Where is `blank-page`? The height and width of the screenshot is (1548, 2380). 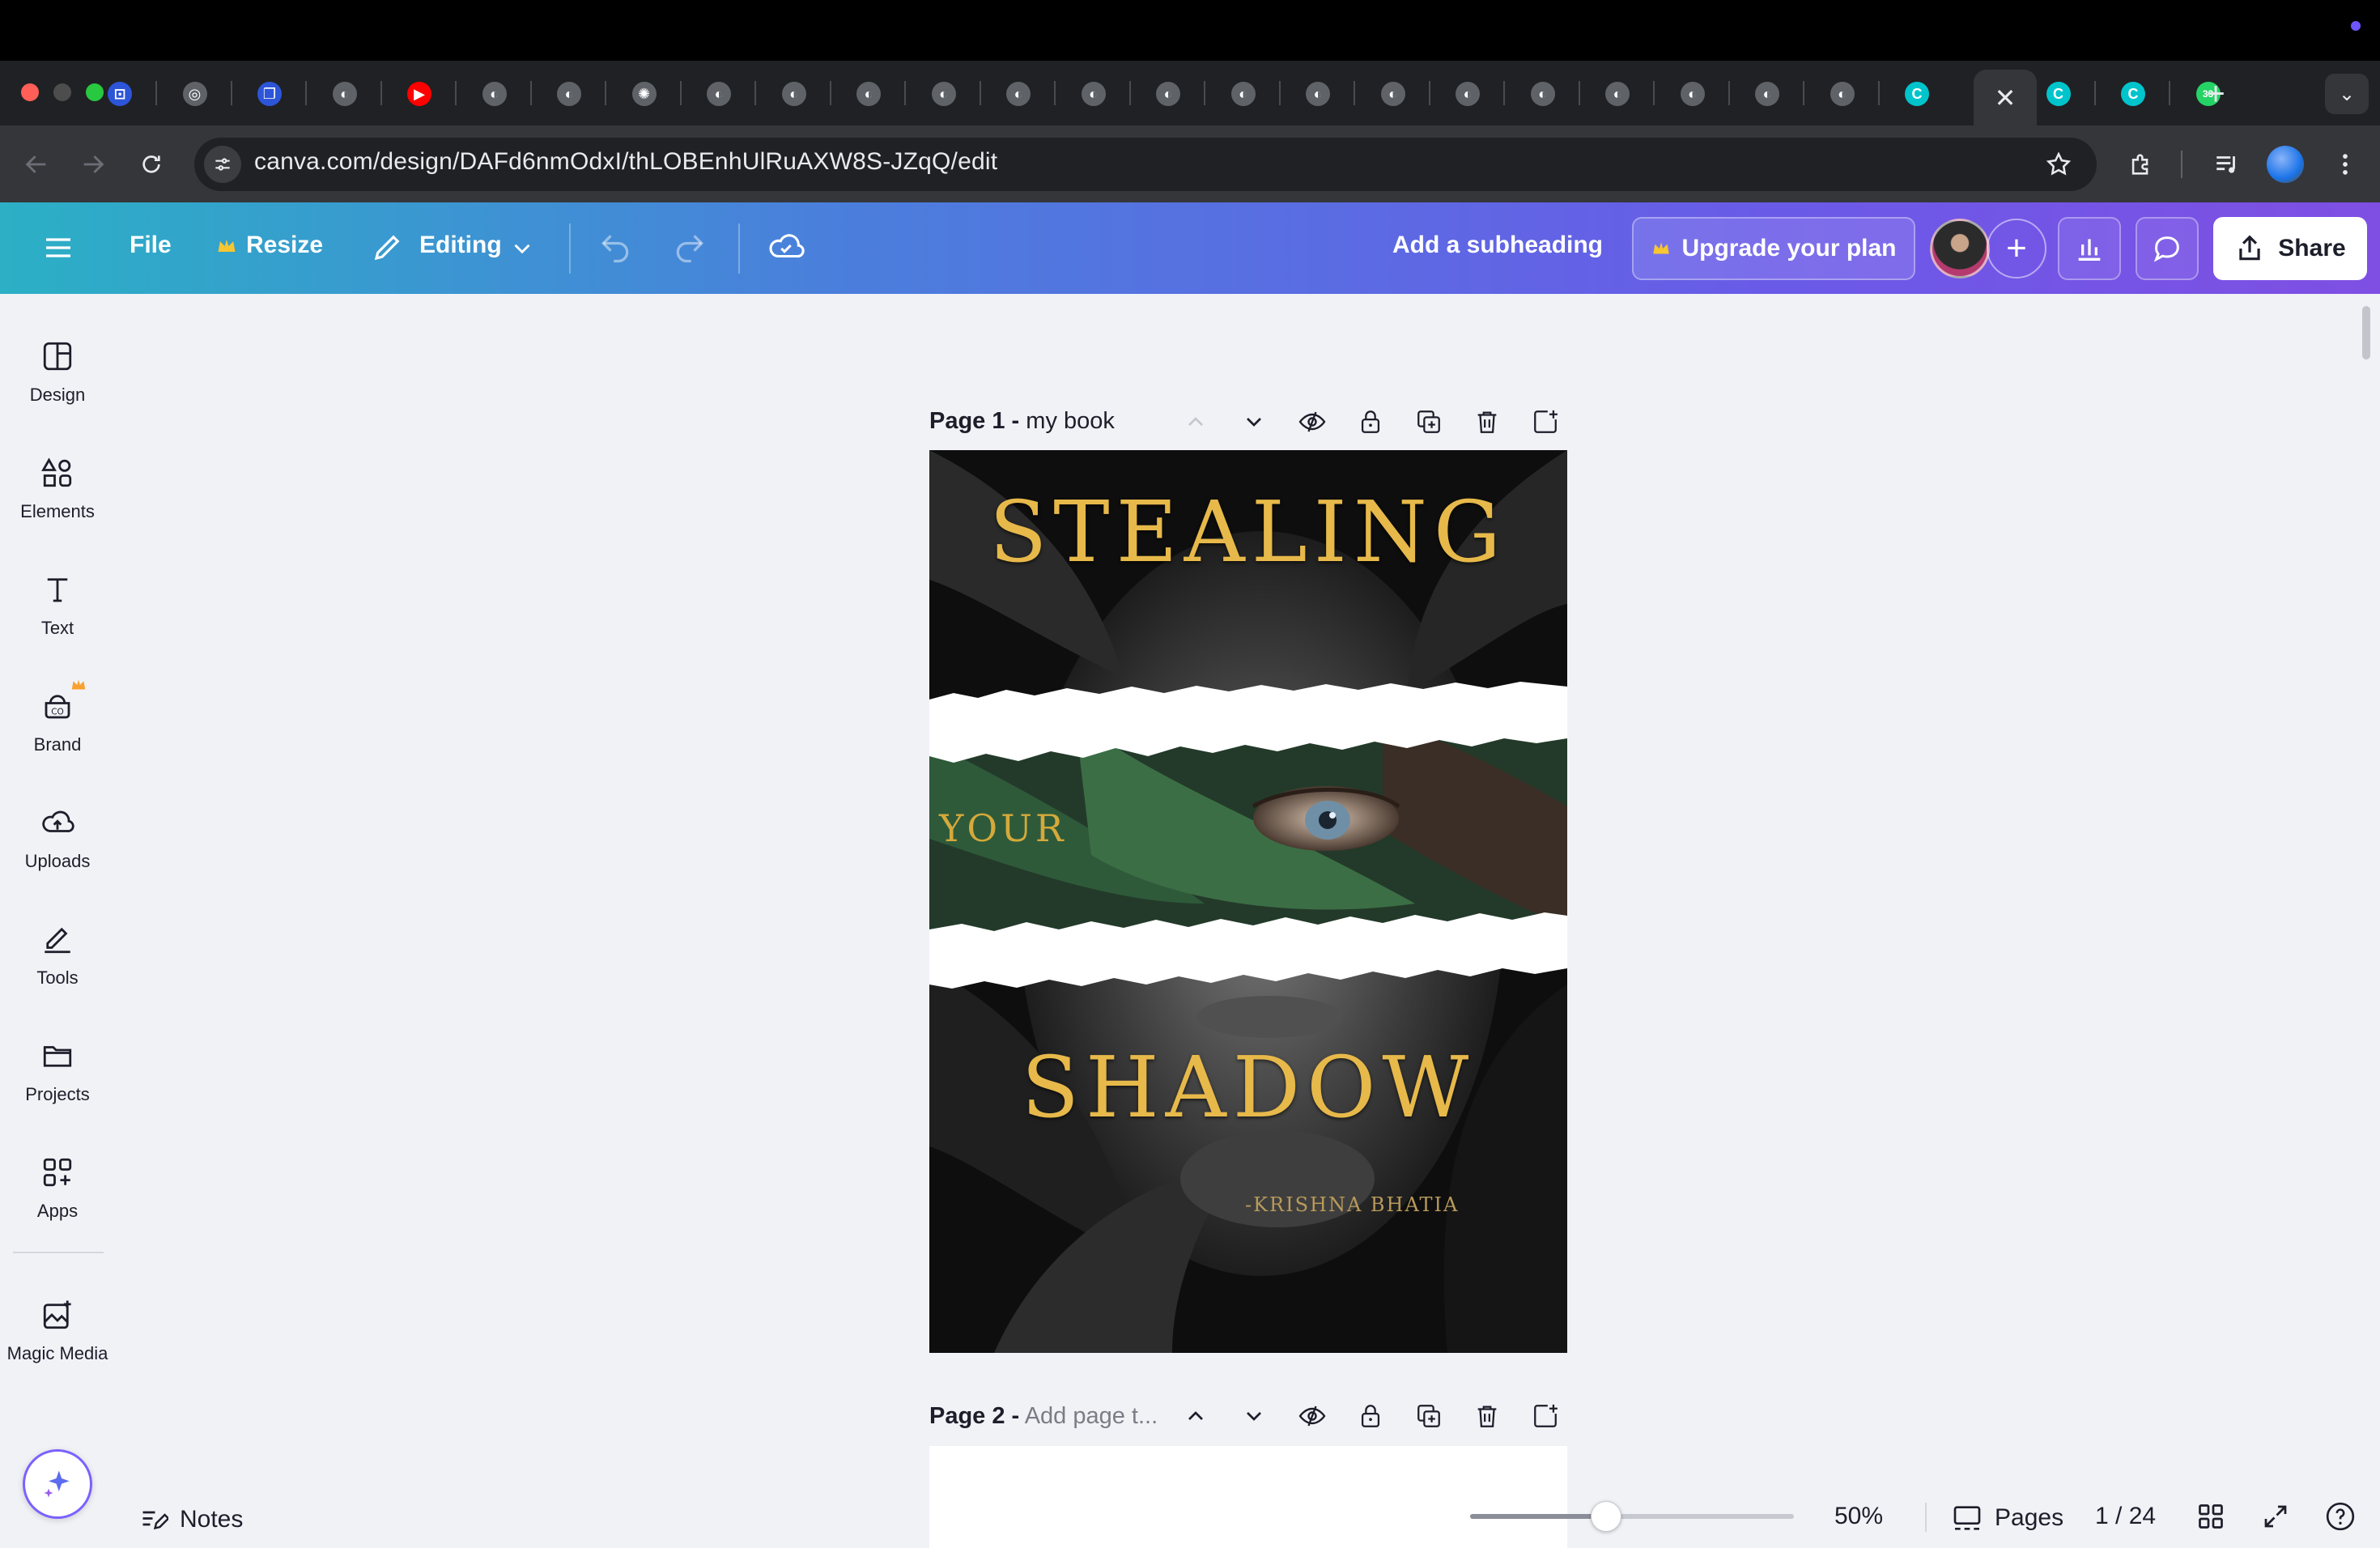 blank-page is located at coordinates (1248, 1497).